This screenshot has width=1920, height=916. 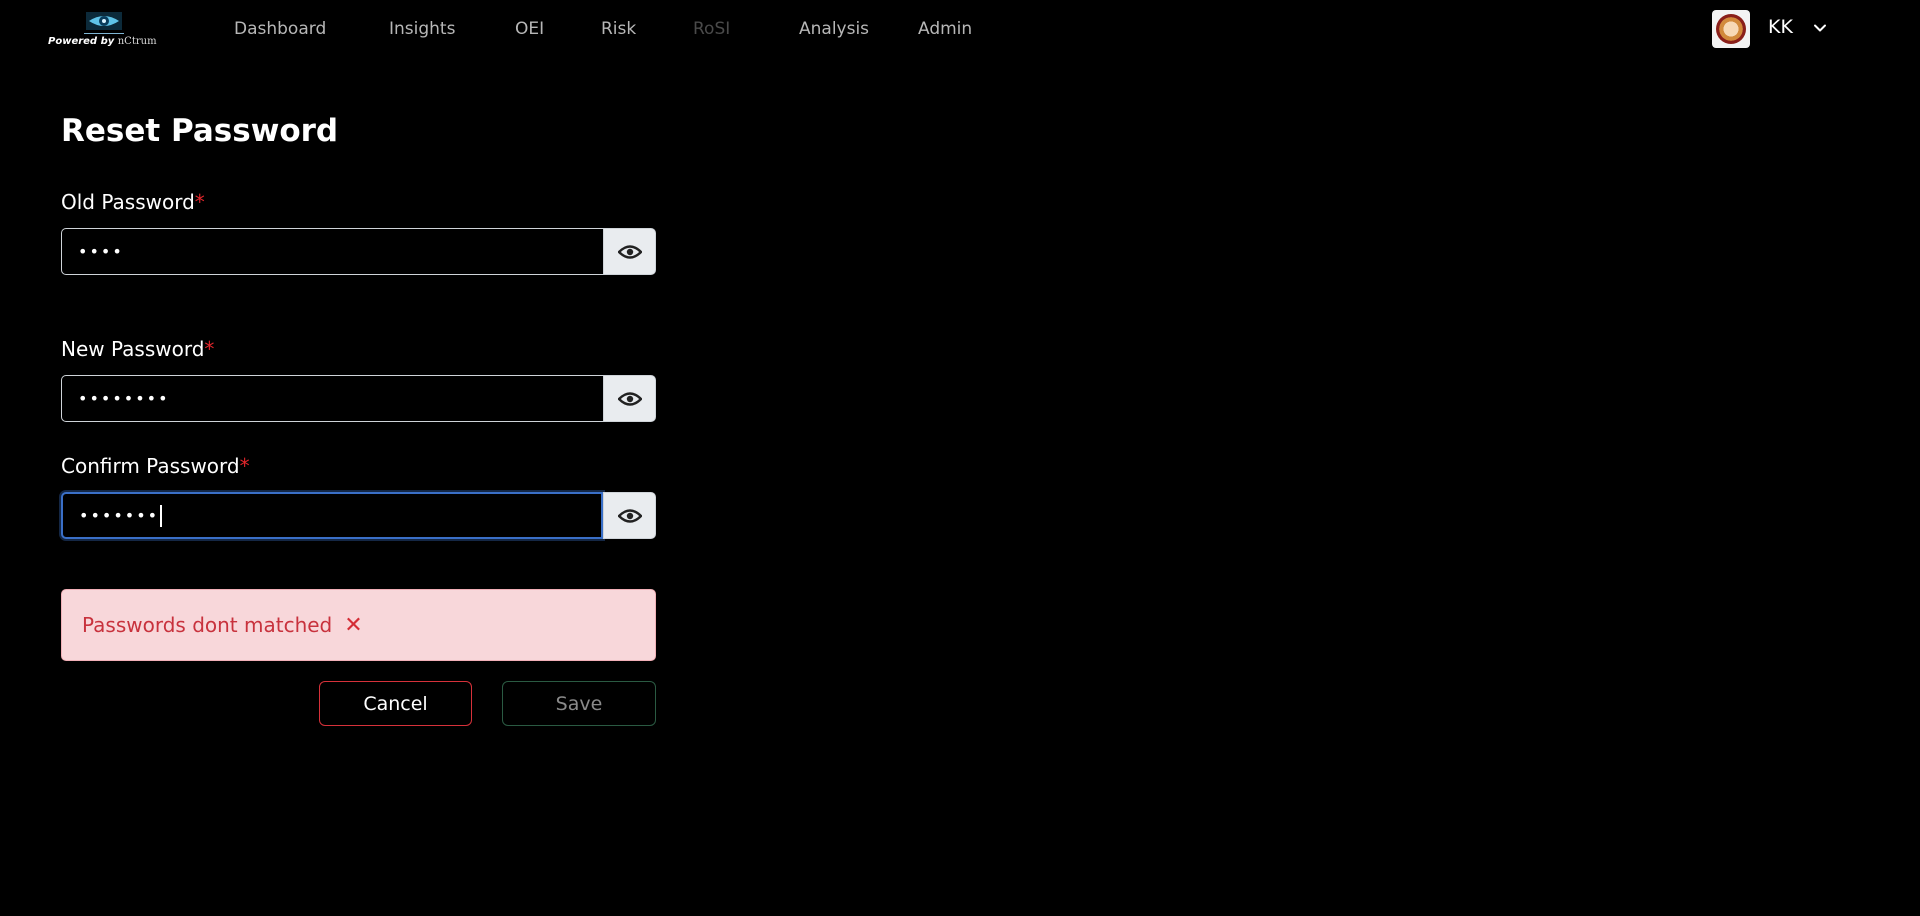 I want to click on toggle-confirm-password-button, so click(x=629, y=515).